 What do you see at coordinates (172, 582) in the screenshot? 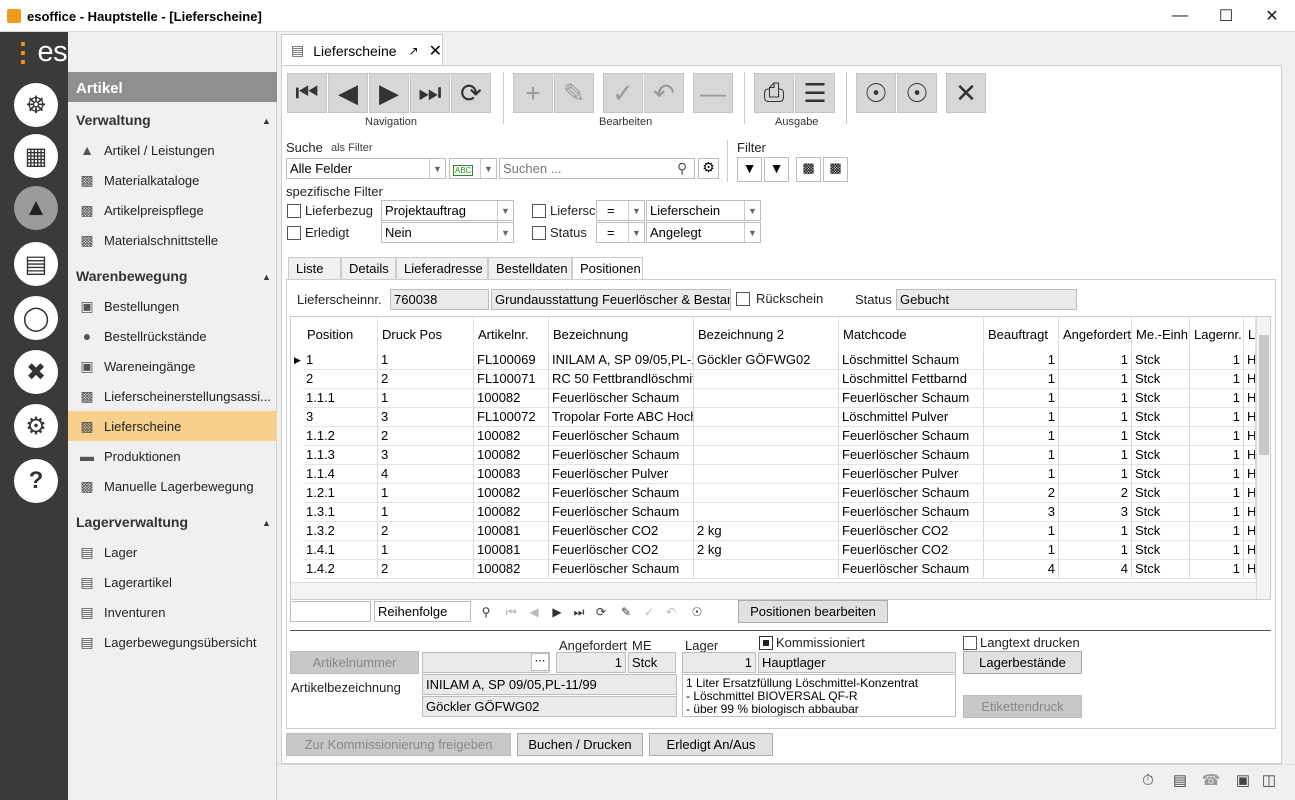
I see `nav-lagerartikel: ▤ Lagerartikel` at bounding box center [172, 582].